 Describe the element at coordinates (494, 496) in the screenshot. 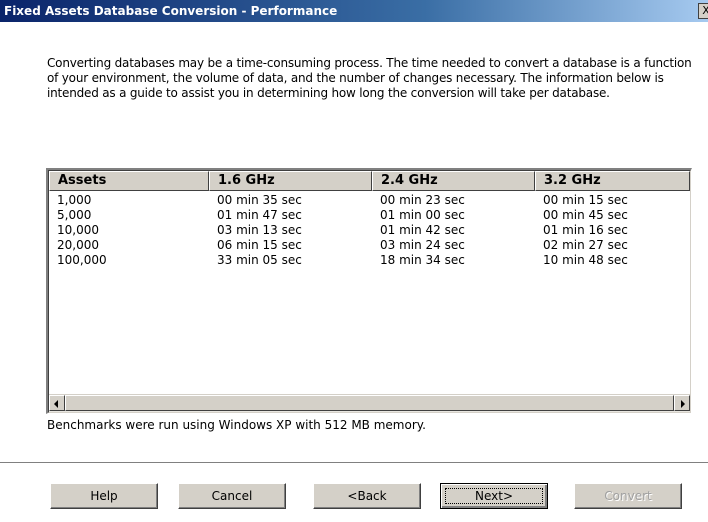

I see `next-button: Next>` at that location.